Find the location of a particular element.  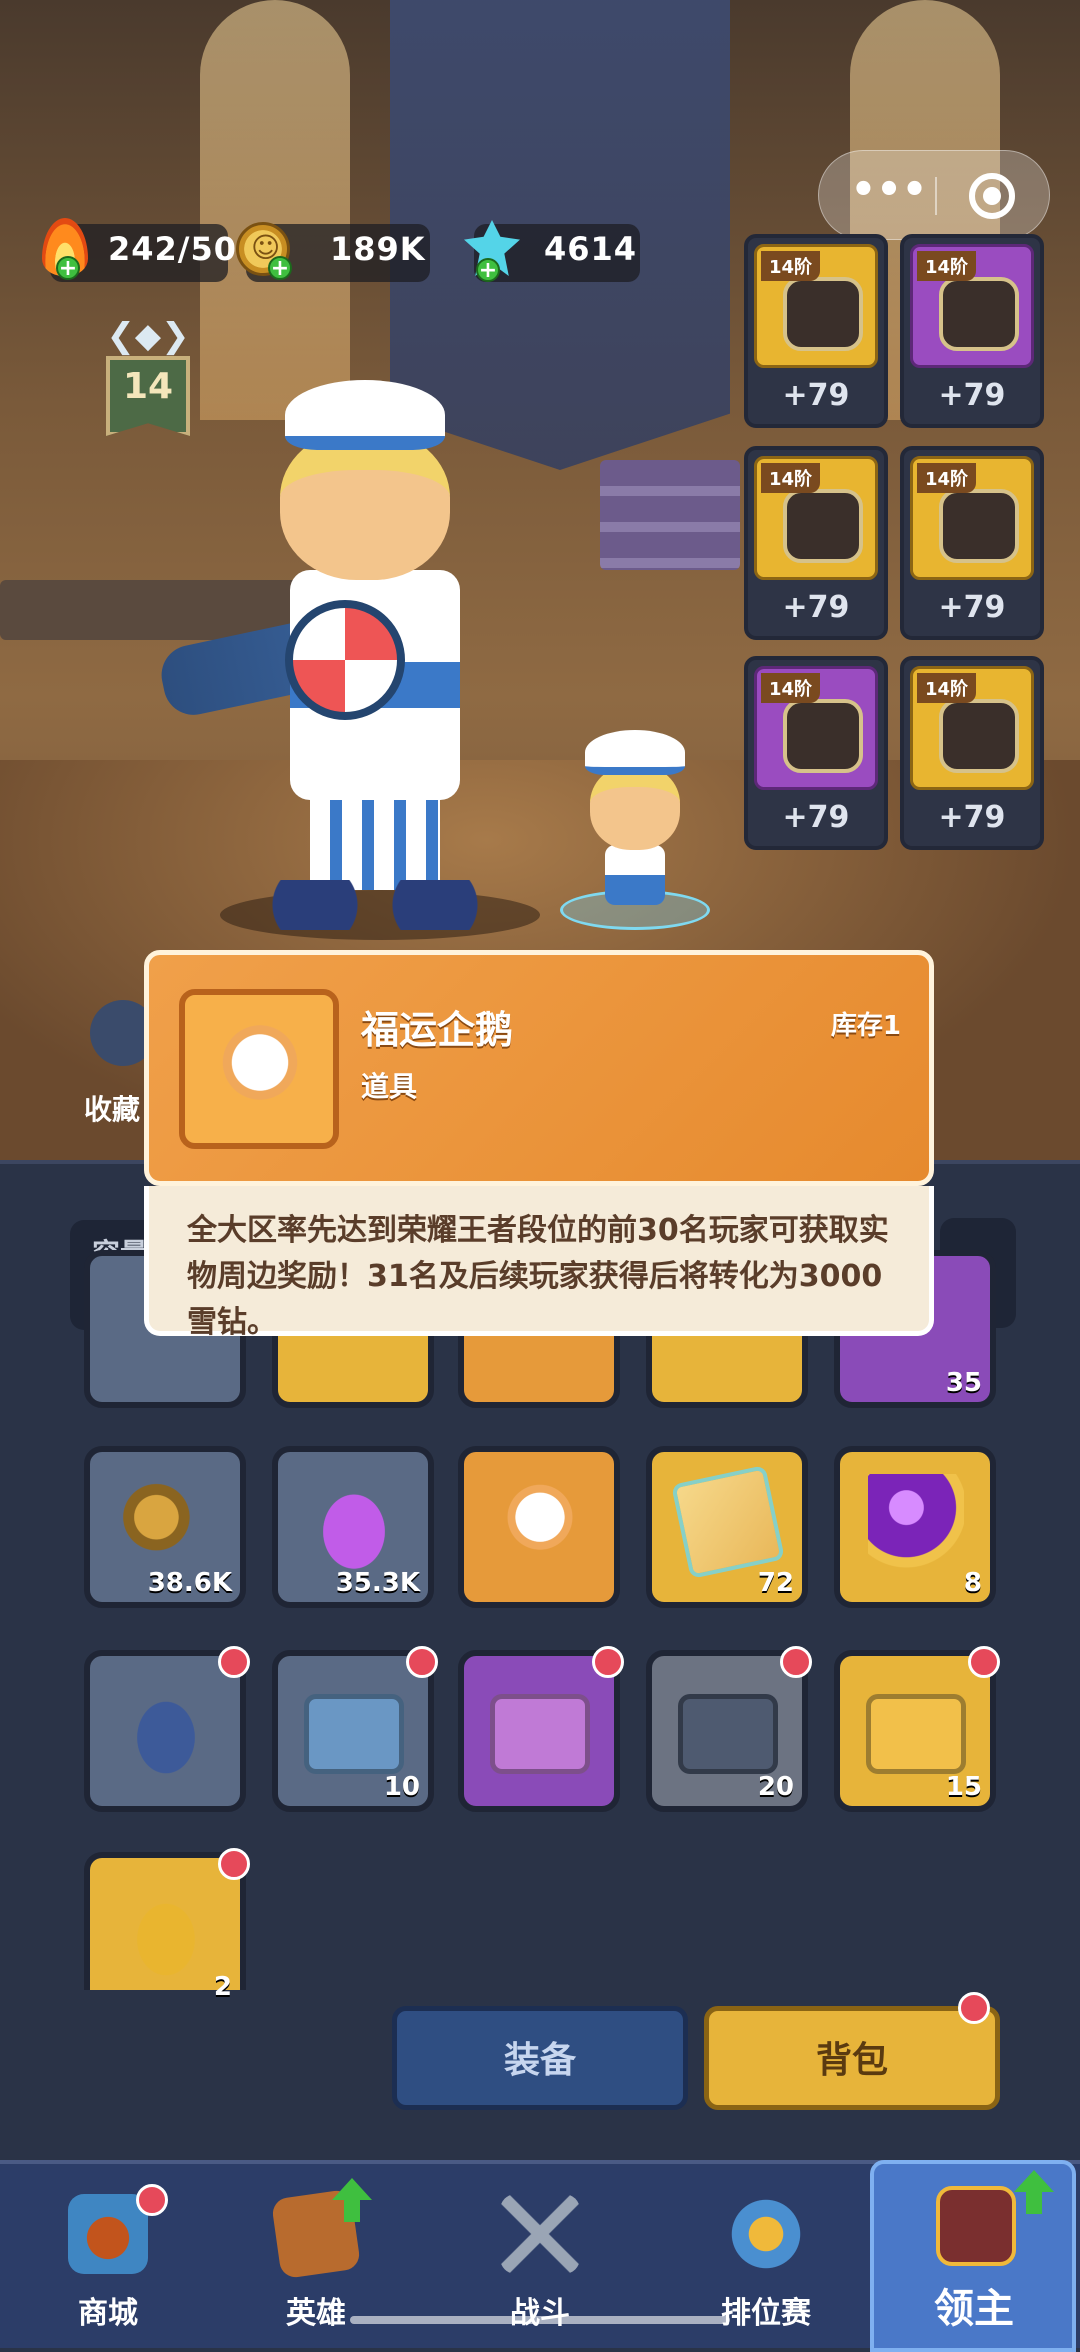

purple-orb-icon is located at coordinates (916, 1522).